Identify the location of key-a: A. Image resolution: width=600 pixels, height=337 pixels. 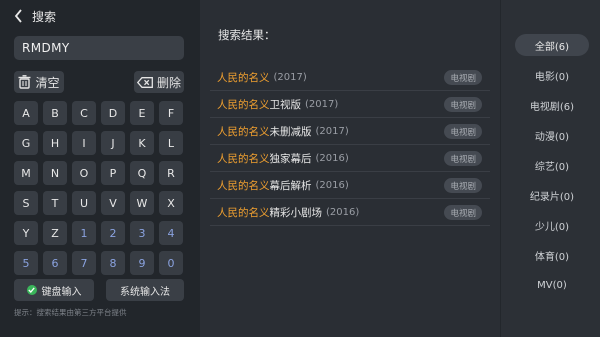
(26, 113).